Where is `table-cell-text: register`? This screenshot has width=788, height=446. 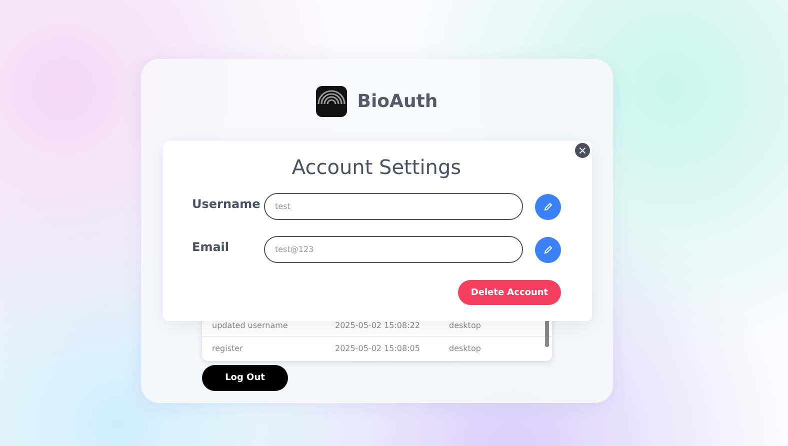 table-cell-text: register is located at coordinates (228, 348).